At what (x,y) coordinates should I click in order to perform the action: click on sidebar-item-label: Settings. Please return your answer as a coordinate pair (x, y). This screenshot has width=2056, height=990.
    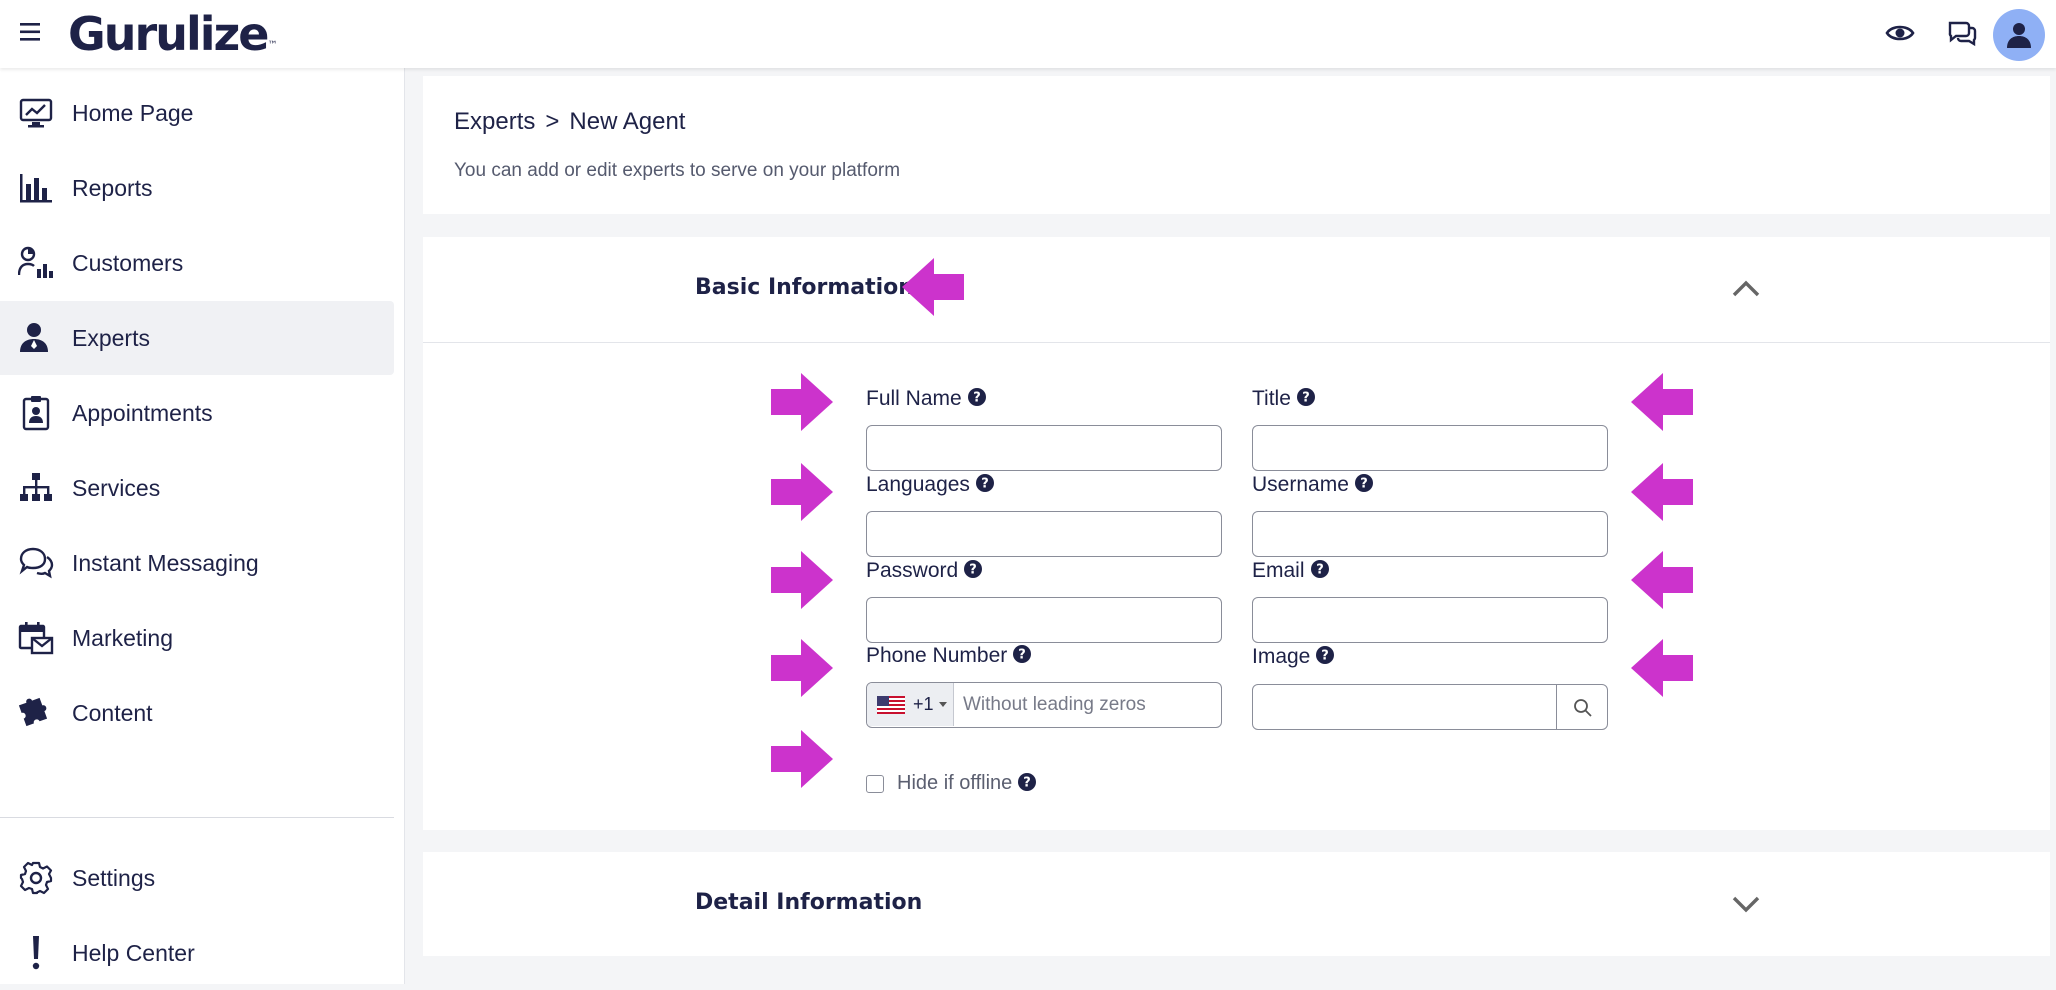
    Looking at the image, I should click on (114, 878).